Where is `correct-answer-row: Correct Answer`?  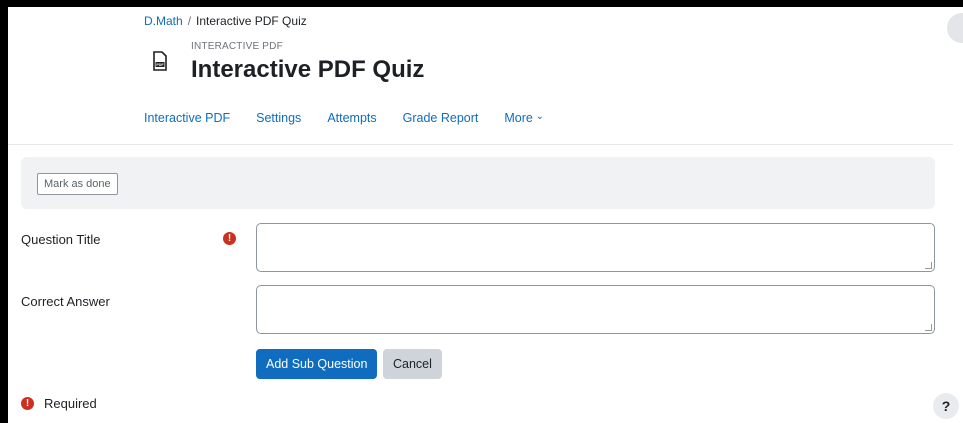
correct-answer-row: Correct Answer is located at coordinates (481, 311).